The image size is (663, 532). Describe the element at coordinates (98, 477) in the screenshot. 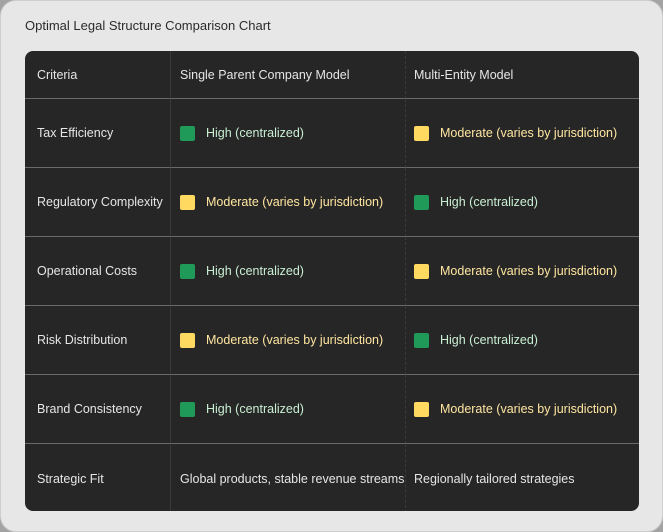

I see `row-criteria: Strategic Fit` at that location.